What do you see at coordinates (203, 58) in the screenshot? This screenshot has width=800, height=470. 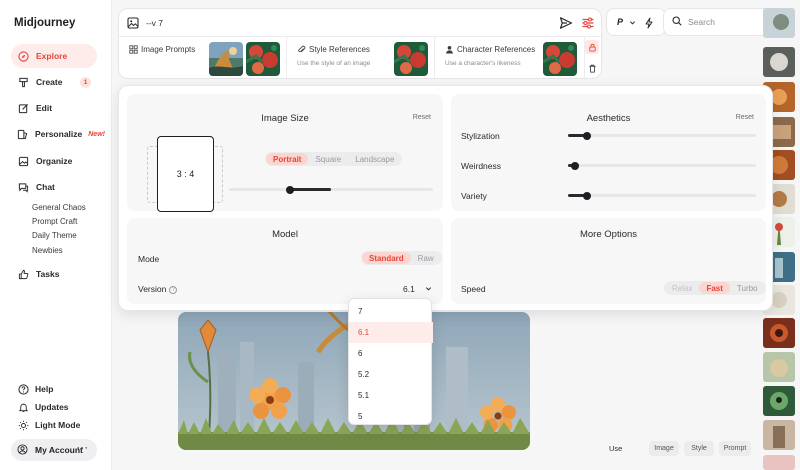 I see `image-prompts-section: Image Prompts` at bounding box center [203, 58].